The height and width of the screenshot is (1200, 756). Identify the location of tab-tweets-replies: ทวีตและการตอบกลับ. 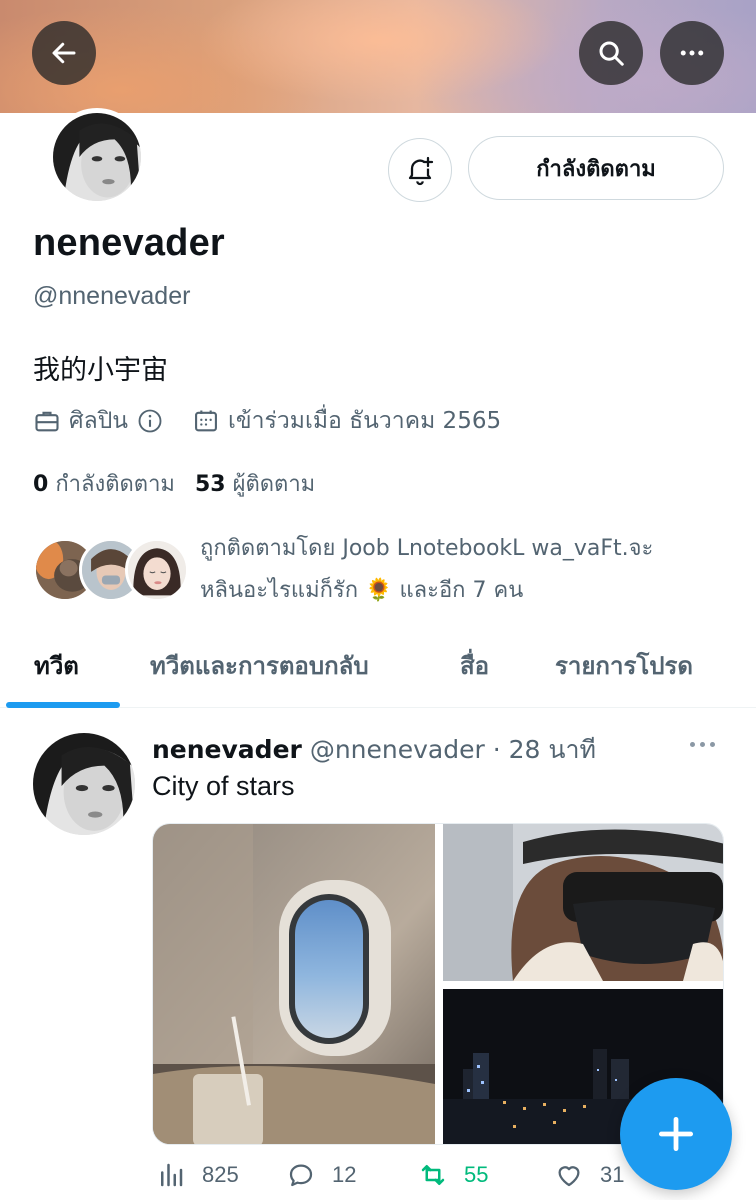
(259, 665).